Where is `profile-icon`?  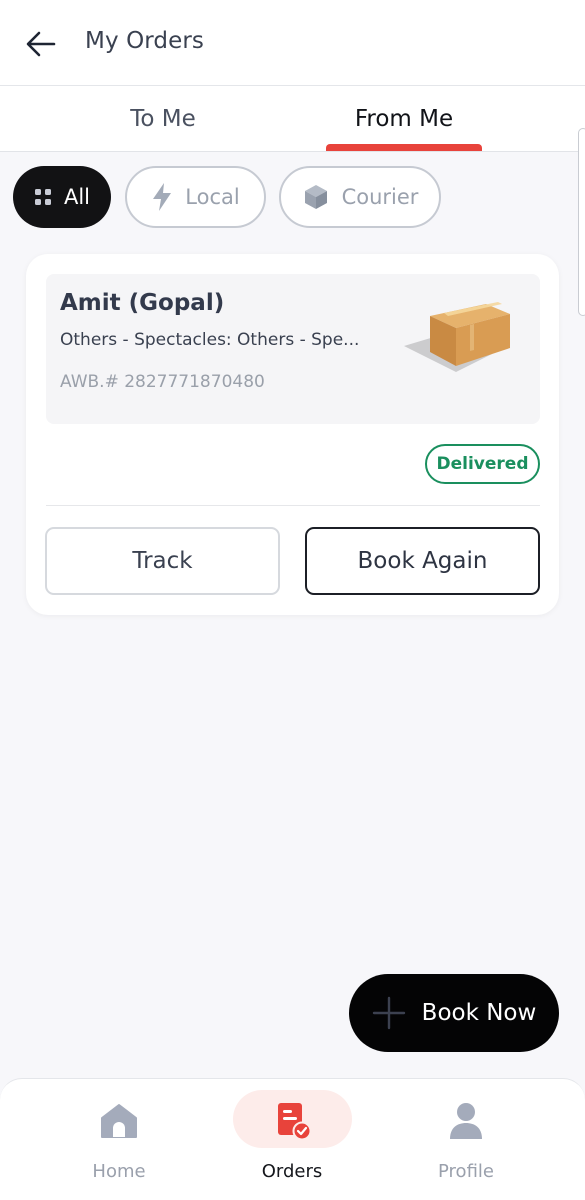 profile-icon is located at coordinates (466, 1121).